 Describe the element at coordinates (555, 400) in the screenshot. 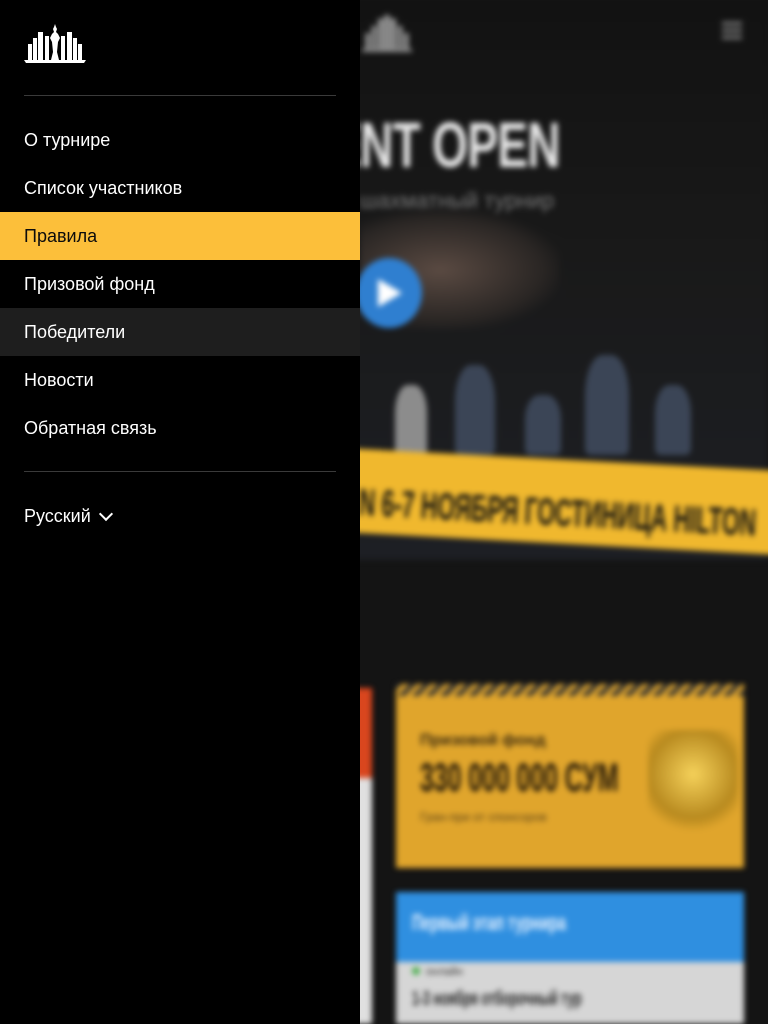

I see `chess-pieces-image` at that location.